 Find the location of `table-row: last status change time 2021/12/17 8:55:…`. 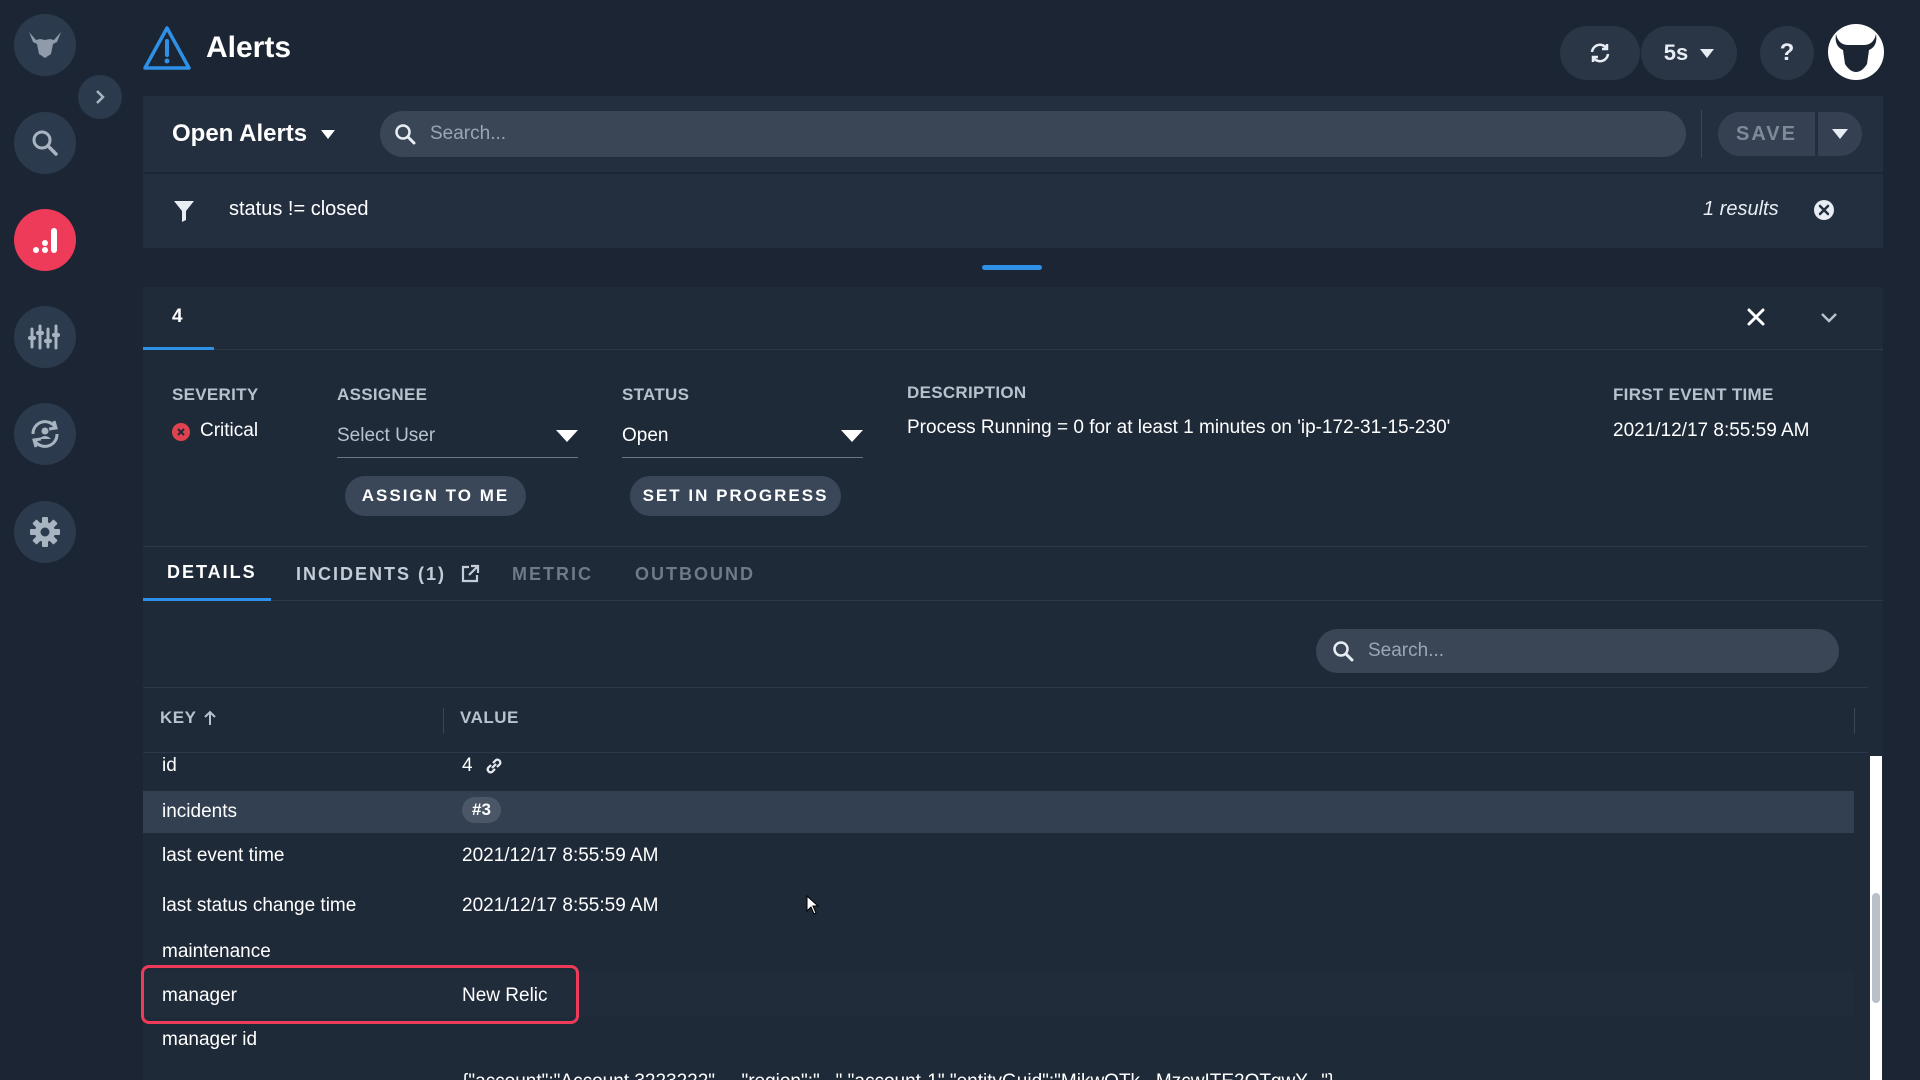

table-row: last status change time 2021/12/17 8:55:… is located at coordinates (998, 902).